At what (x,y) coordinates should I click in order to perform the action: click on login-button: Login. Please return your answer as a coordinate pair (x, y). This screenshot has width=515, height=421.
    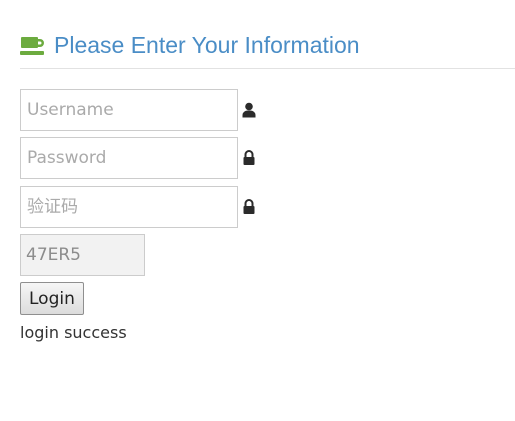
    Looking at the image, I should click on (52, 298).